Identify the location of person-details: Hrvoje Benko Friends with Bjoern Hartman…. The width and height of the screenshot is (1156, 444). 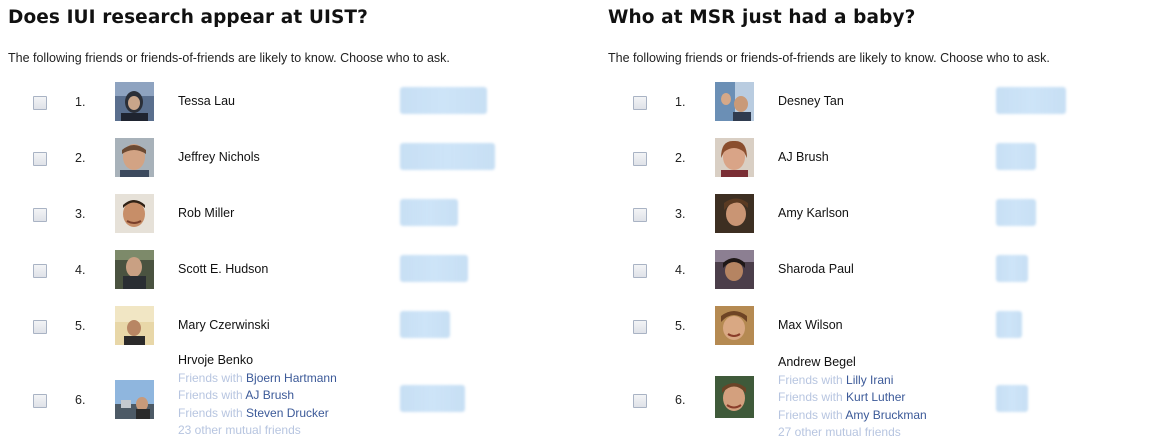
(257, 396).